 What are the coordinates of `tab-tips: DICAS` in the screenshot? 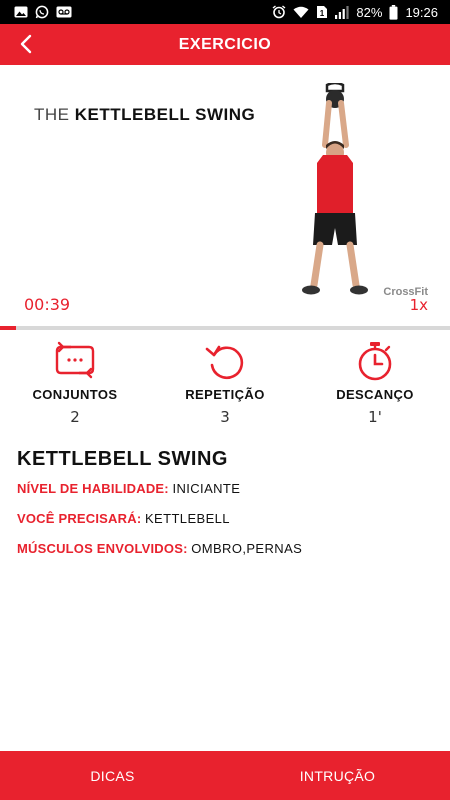 It's located at (112, 775).